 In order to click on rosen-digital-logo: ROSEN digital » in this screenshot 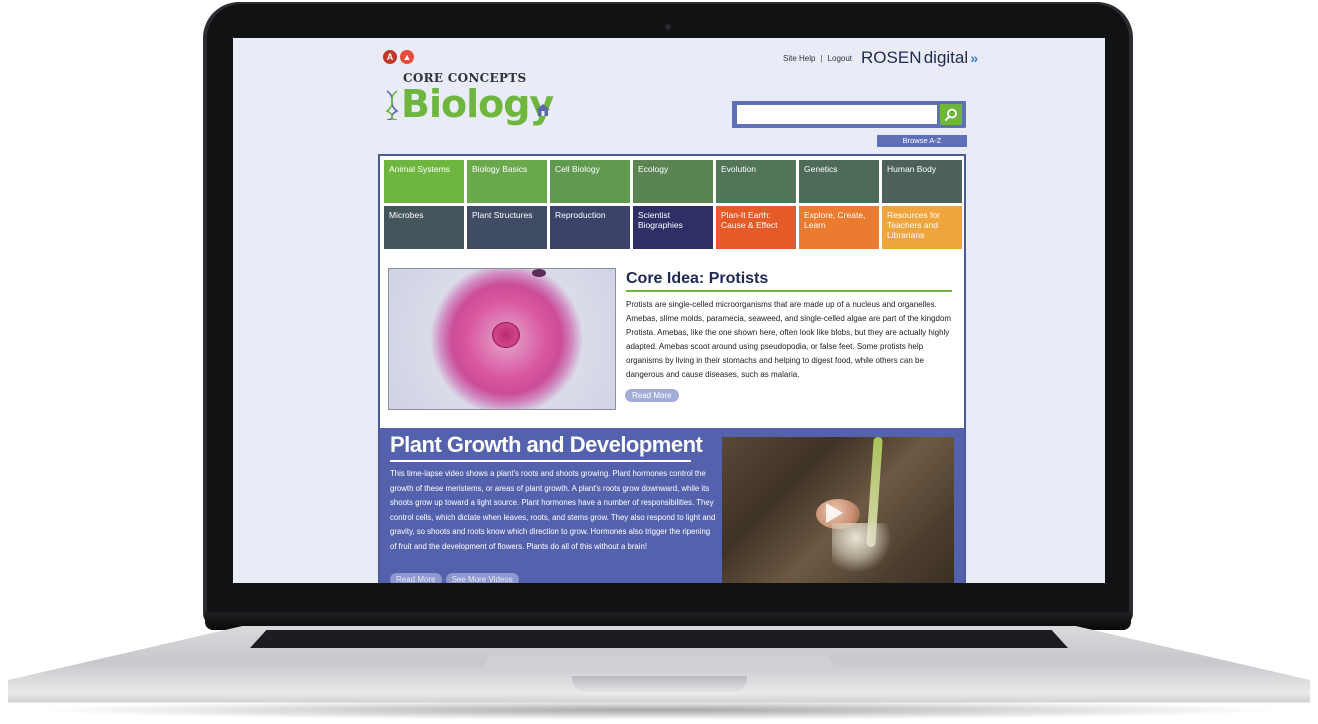, I will do `click(917, 58)`.